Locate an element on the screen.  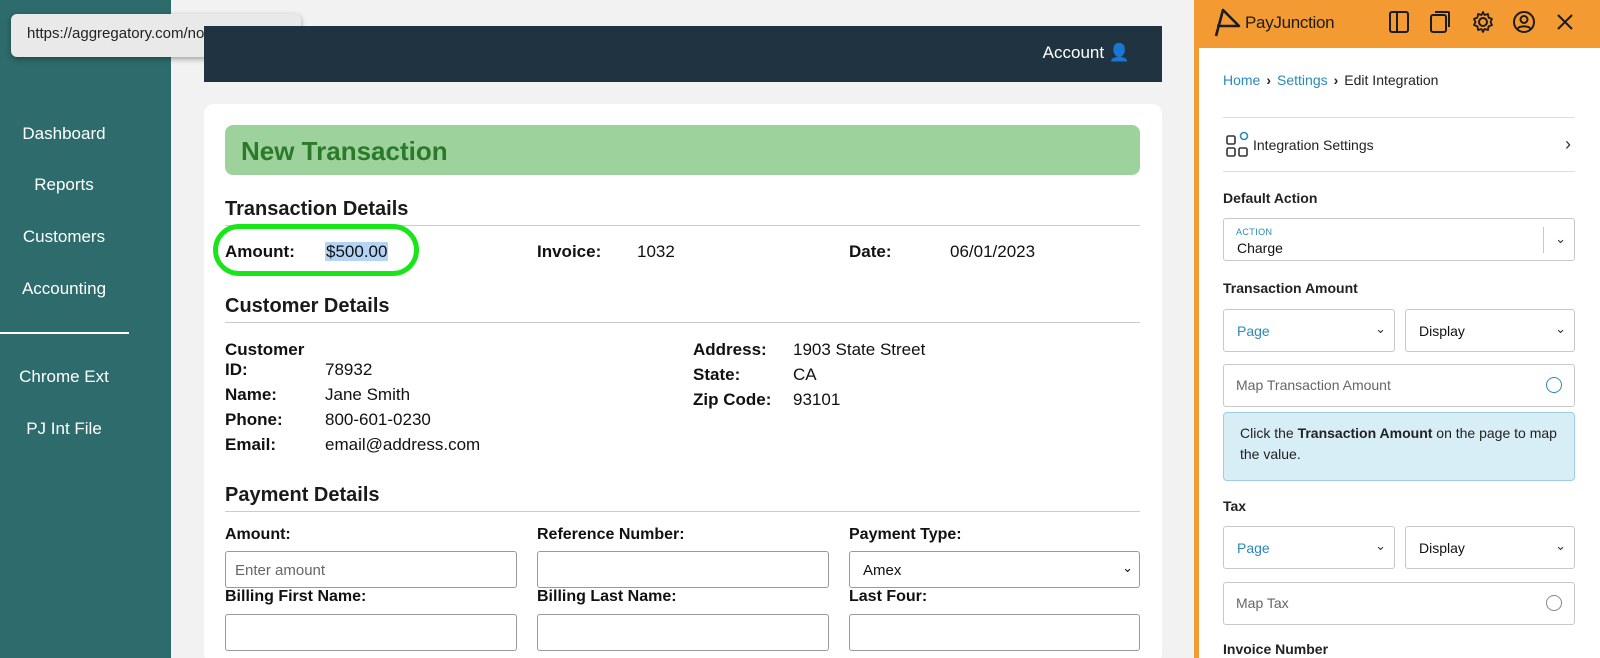
transaction-amount-label: Transaction Amount is located at coordinates (1290, 288).